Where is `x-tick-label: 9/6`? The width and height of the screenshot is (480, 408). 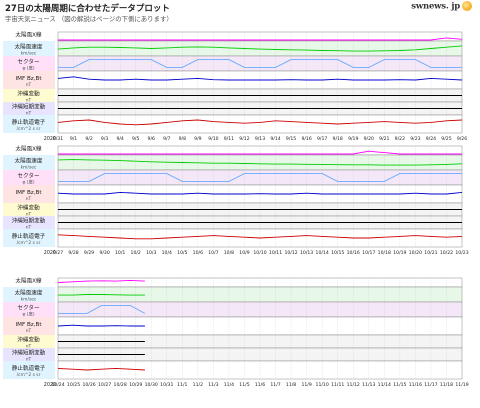 x-tick-label: 9/6 is located at coordinates (151, 139).